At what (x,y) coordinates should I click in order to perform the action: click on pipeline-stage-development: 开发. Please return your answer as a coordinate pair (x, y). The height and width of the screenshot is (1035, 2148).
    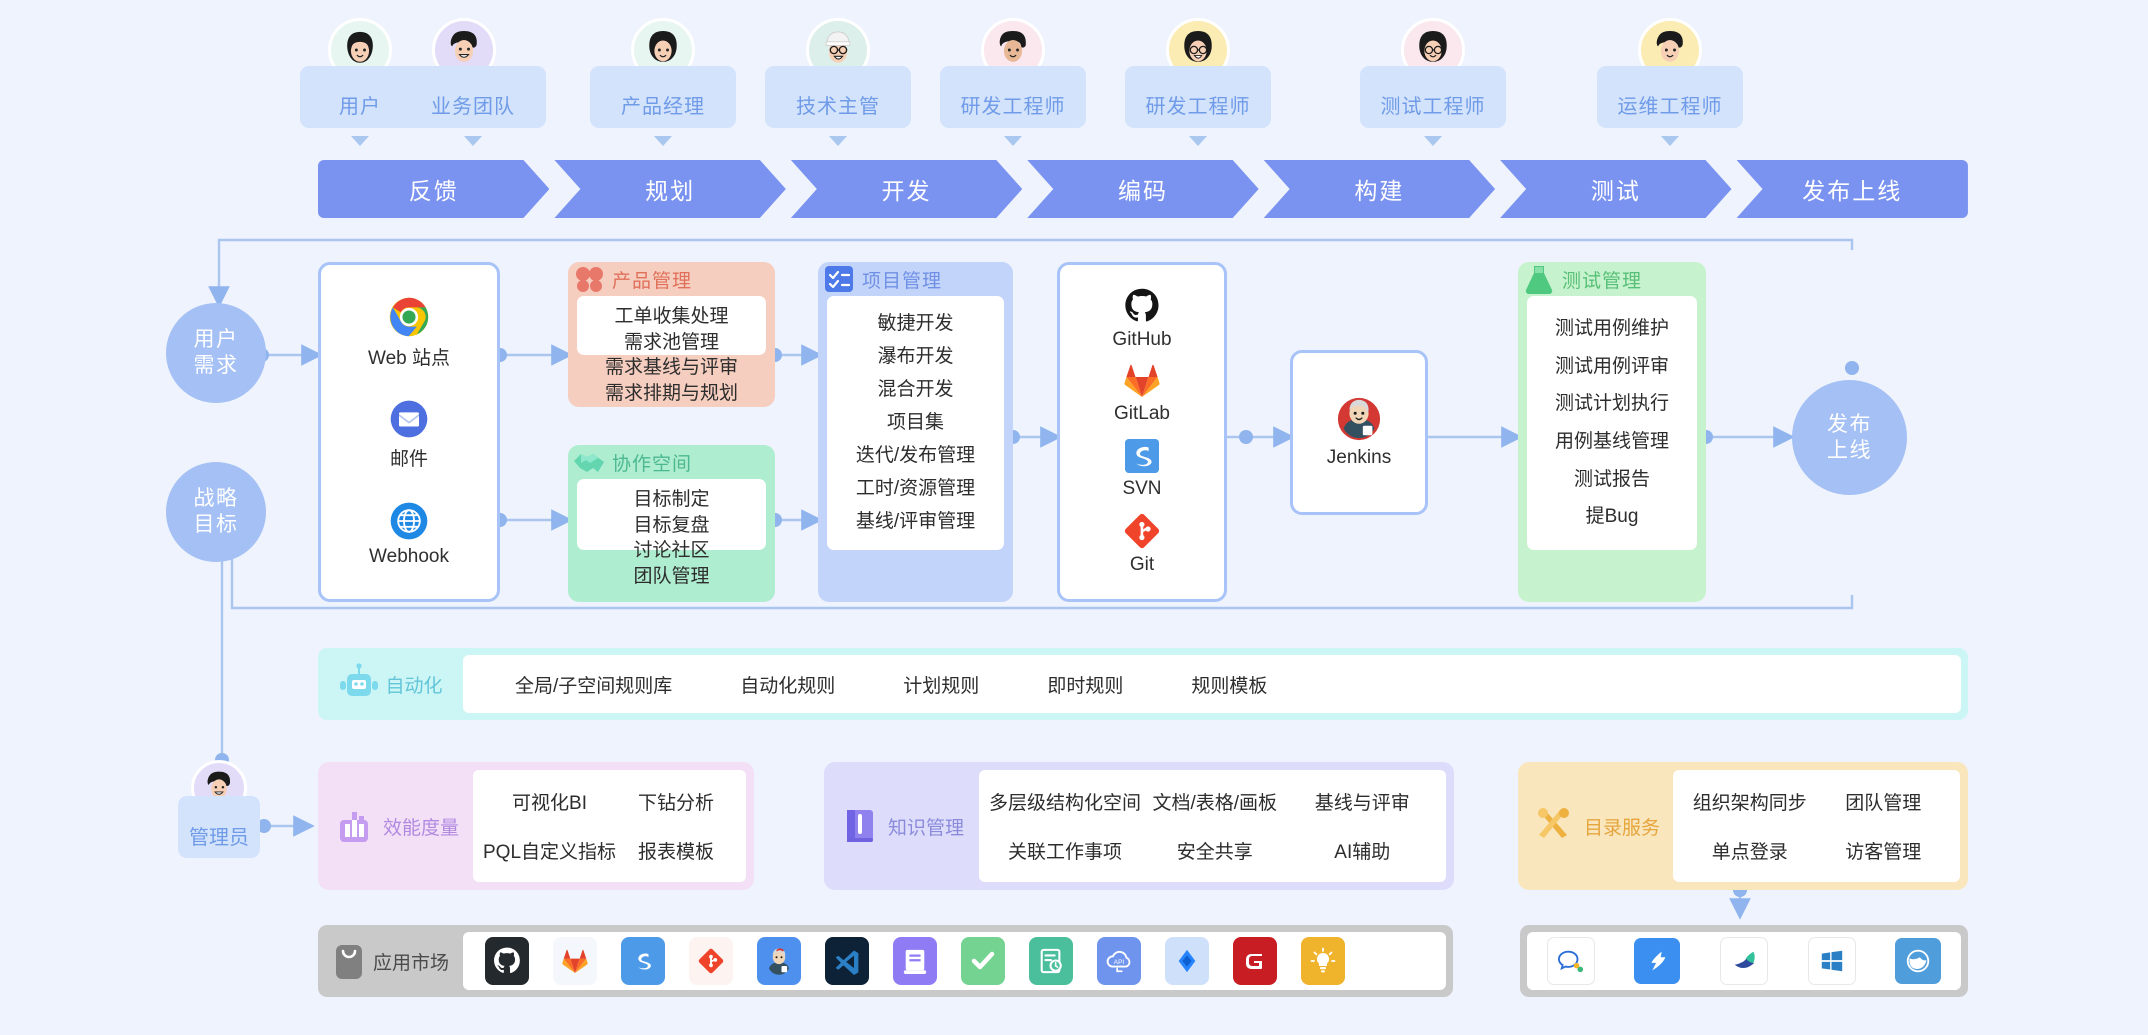
    Looking at the image, I should click on (906, 189).